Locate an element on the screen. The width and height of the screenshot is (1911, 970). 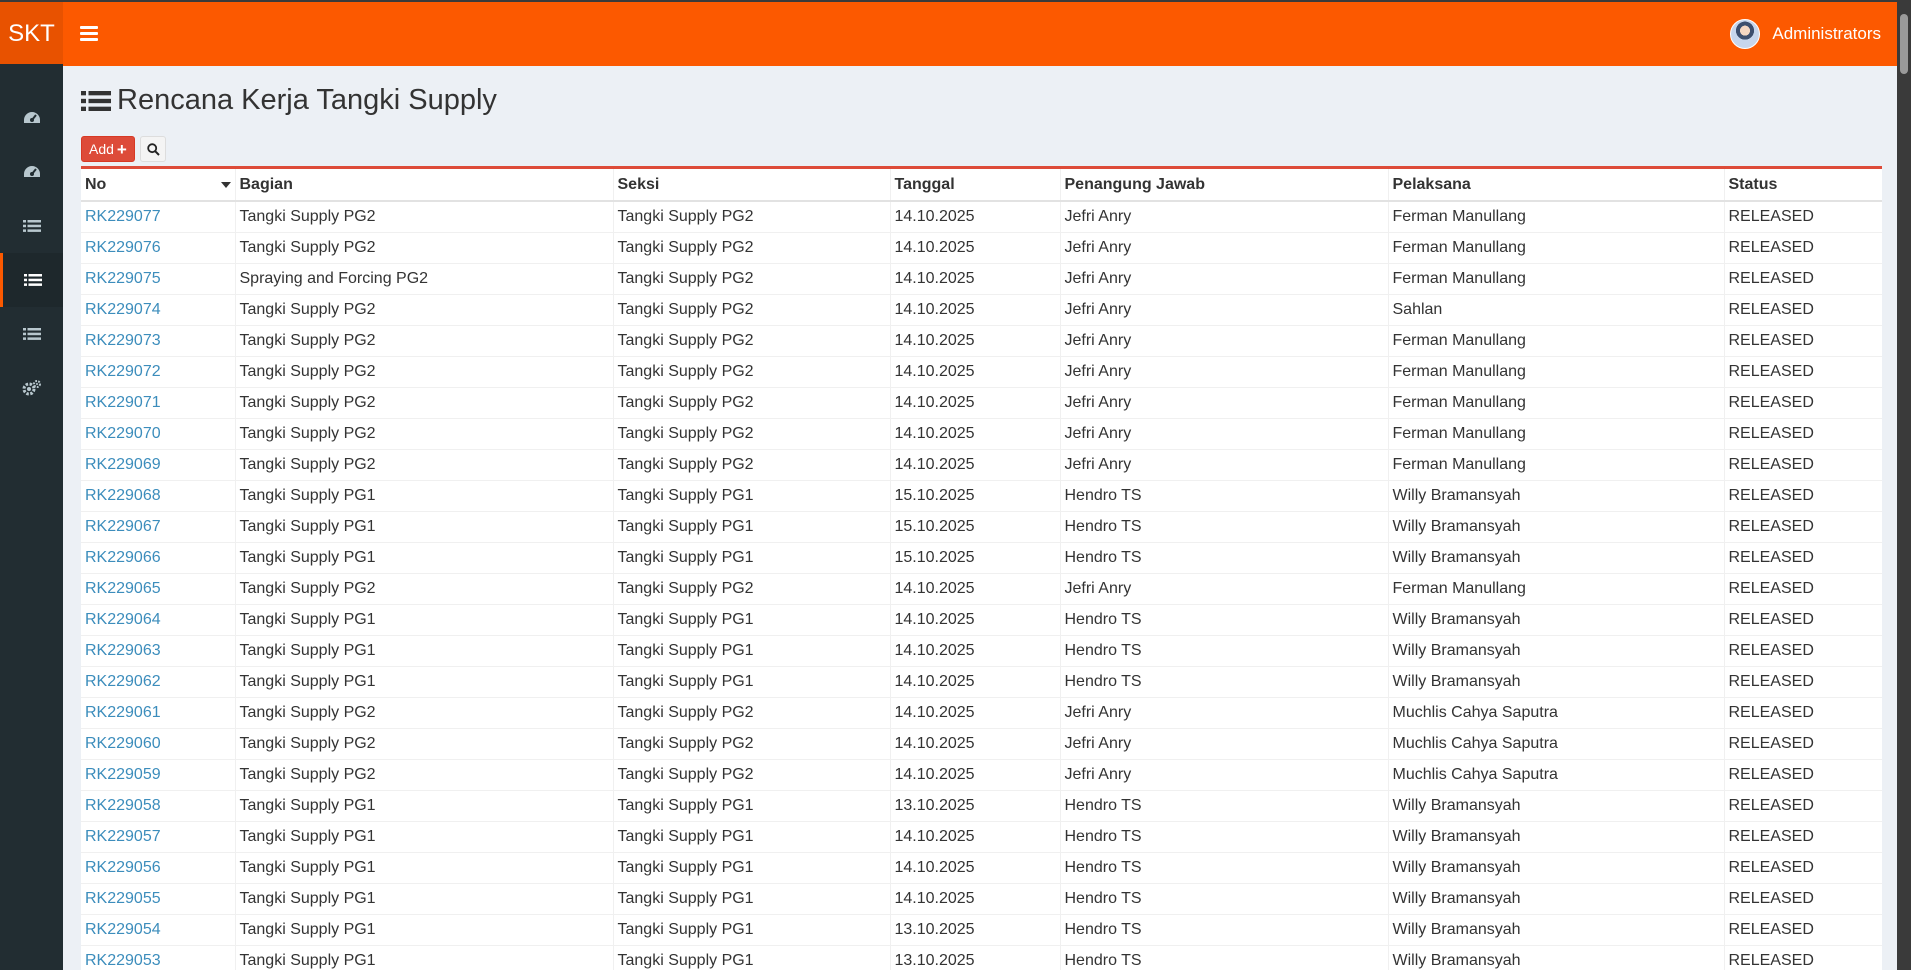
column-header-status: Status is located at coordinates (1802, 185).